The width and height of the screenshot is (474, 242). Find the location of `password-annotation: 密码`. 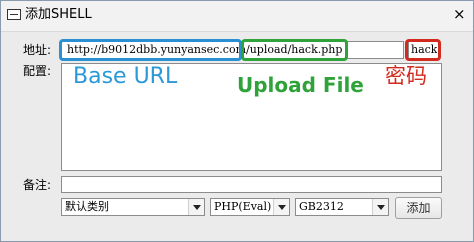

password-annotation: 密码 is located at coordinates (406, 76).